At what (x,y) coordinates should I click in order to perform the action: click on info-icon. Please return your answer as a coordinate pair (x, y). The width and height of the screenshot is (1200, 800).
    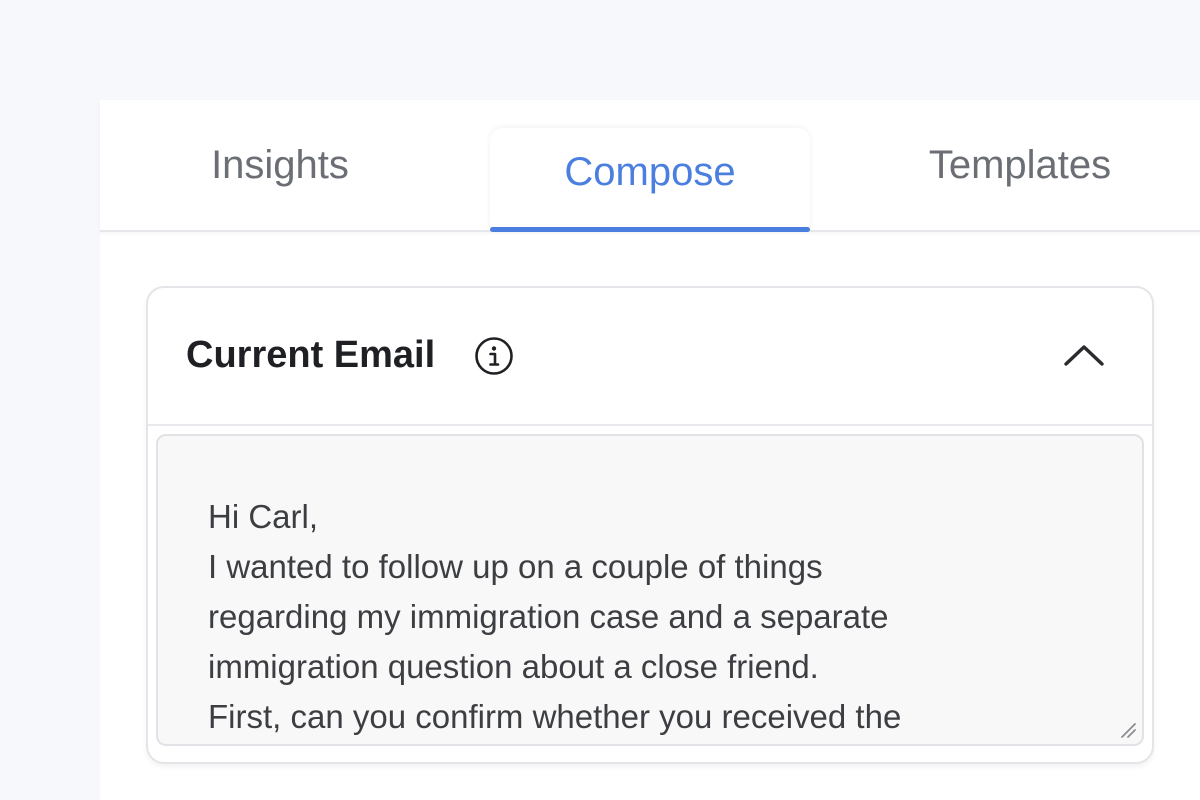
    Looking at the image, I should click on (494, 356).